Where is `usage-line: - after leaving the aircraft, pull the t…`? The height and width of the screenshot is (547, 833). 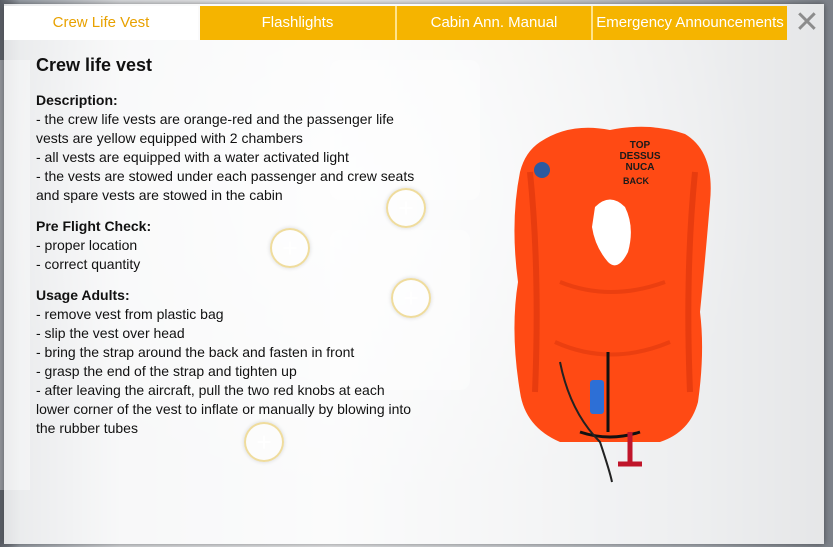
usage-line: - after leaving the aircraft, pull the t… is located at coordinates (224, 409).